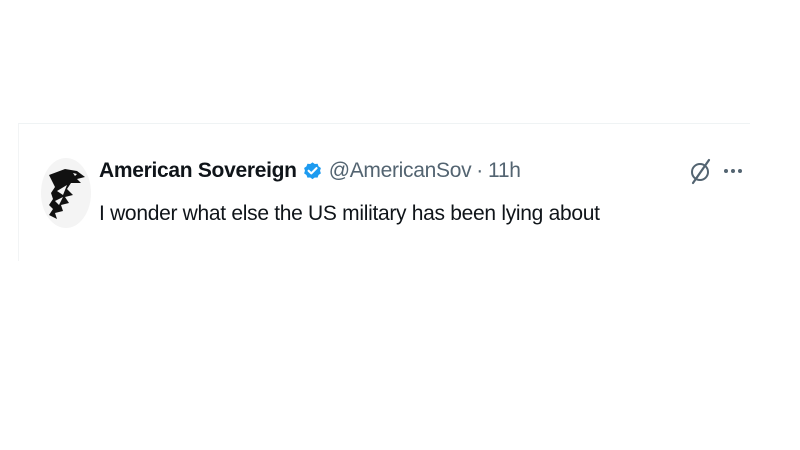  Describe the element at coordinates (400, 171) in the screenshot. I see `user-handle: @AmericanSov` at that location.